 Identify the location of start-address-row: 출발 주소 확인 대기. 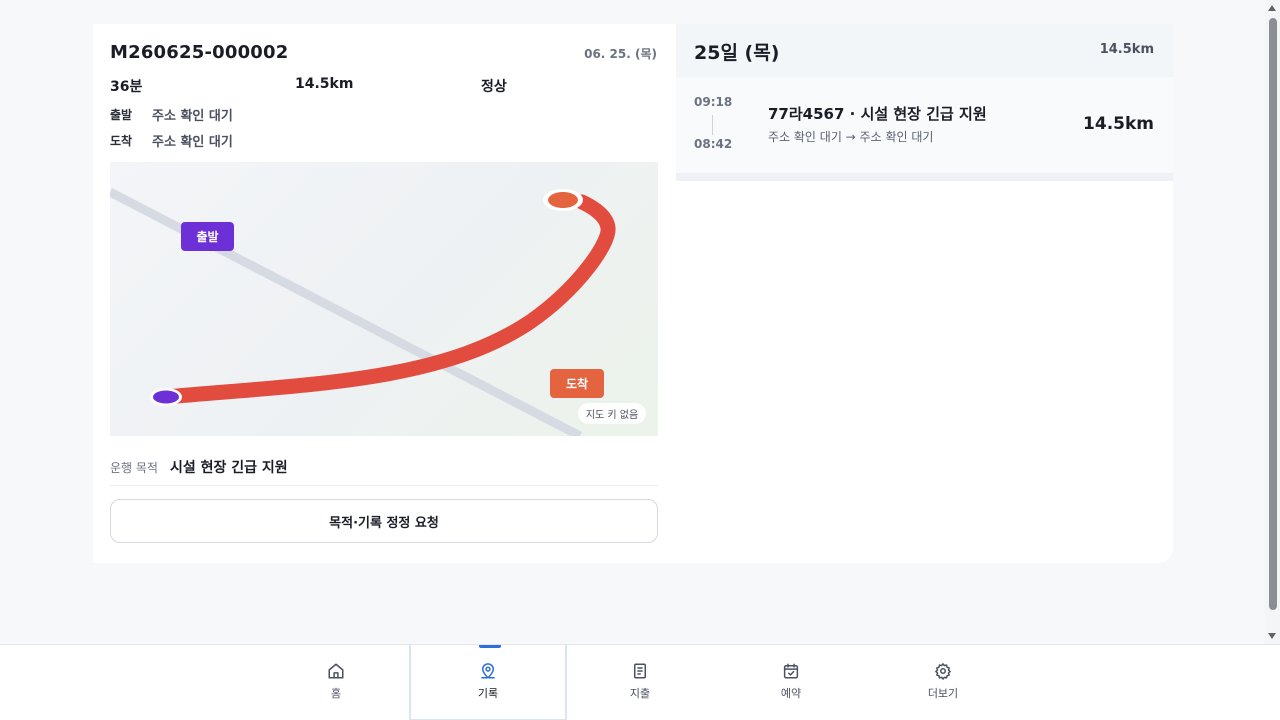
(171, 114).